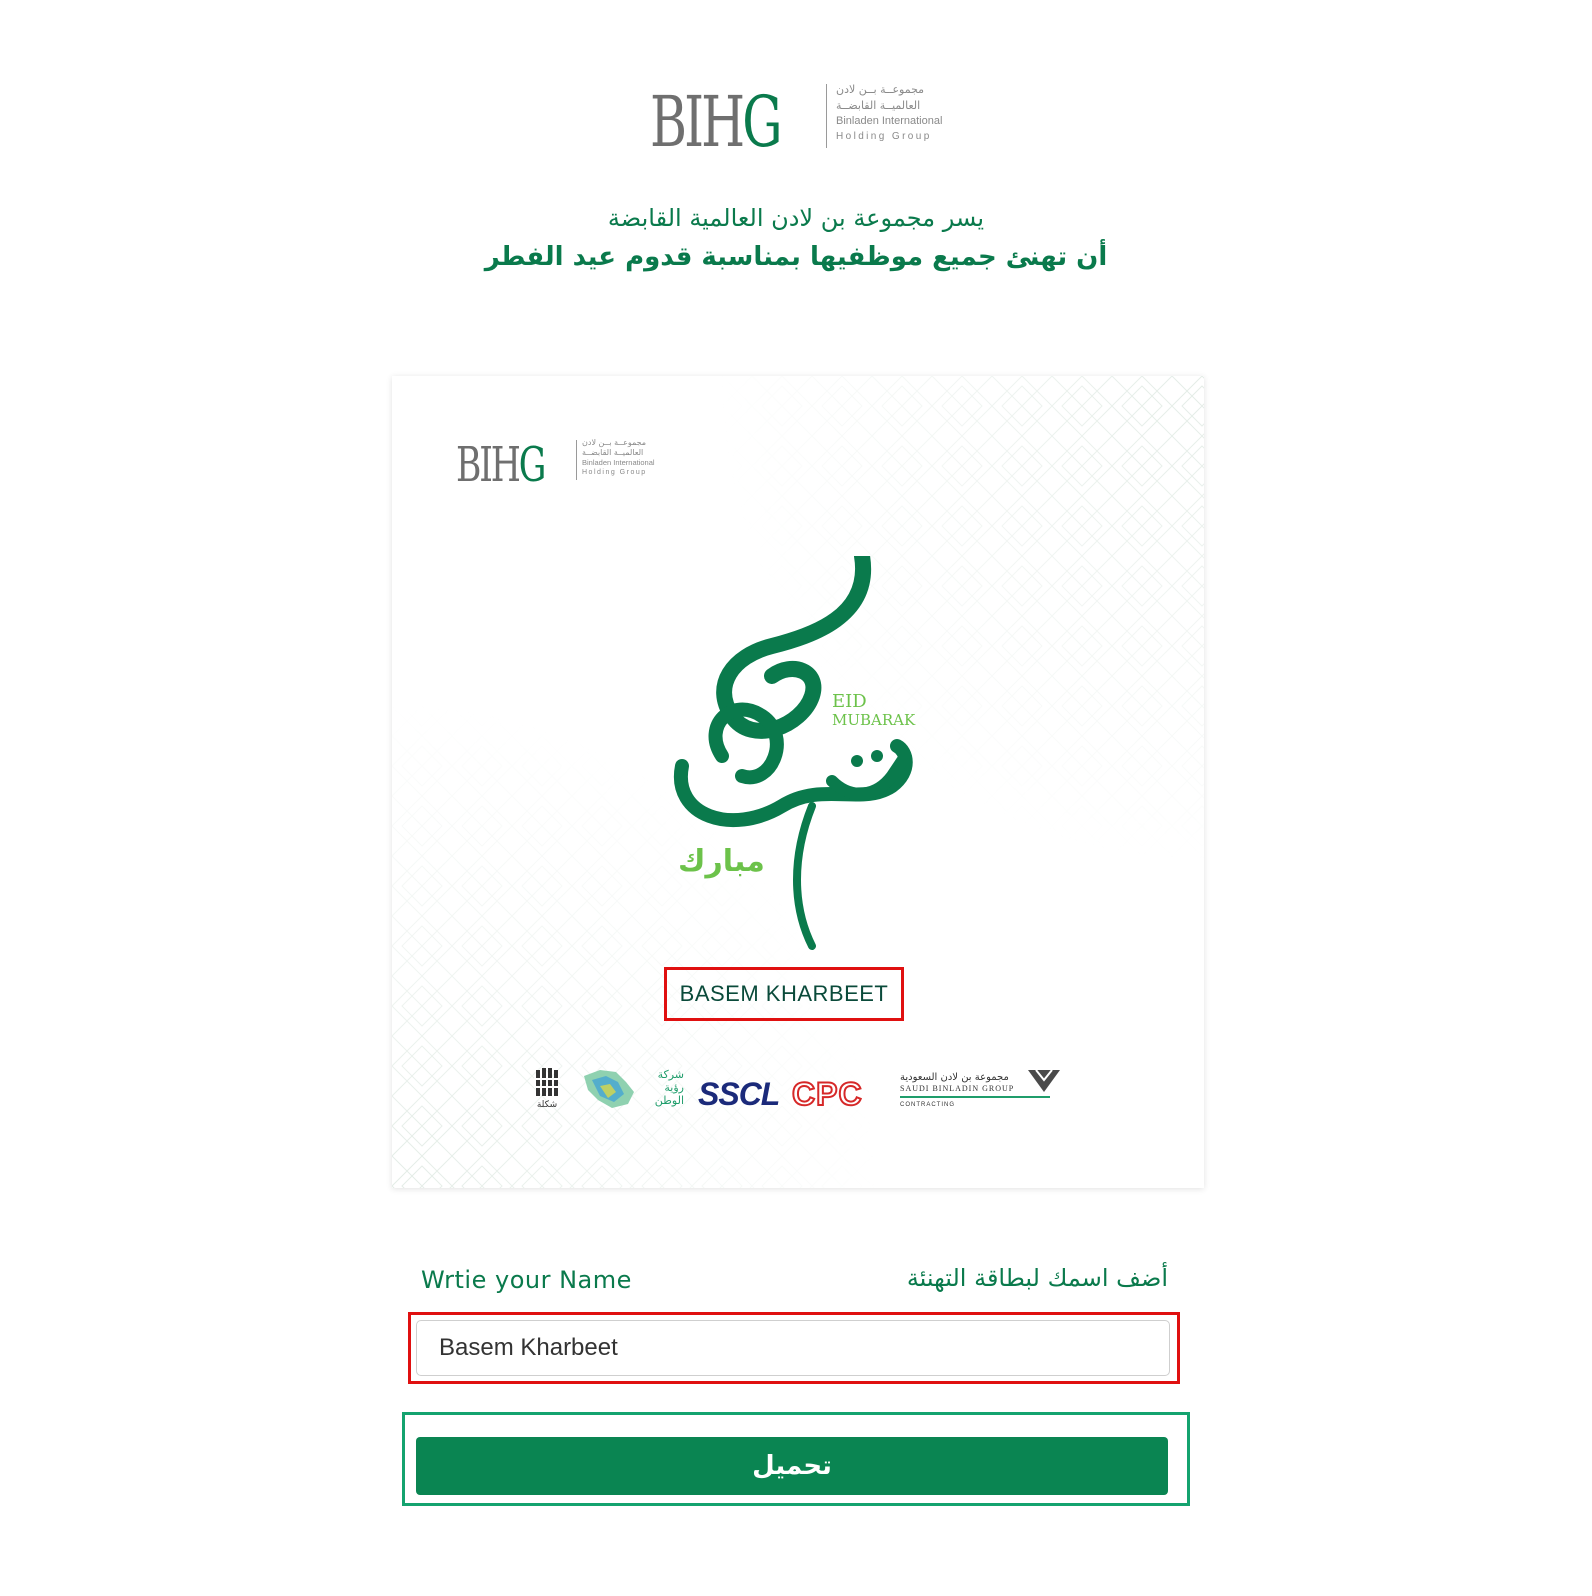 This screenshot has height=1596, width=1592. Describe the element at coordinates (889, 121) in the screenshot. I see `logo-en-line1: Binladen International` at that location.